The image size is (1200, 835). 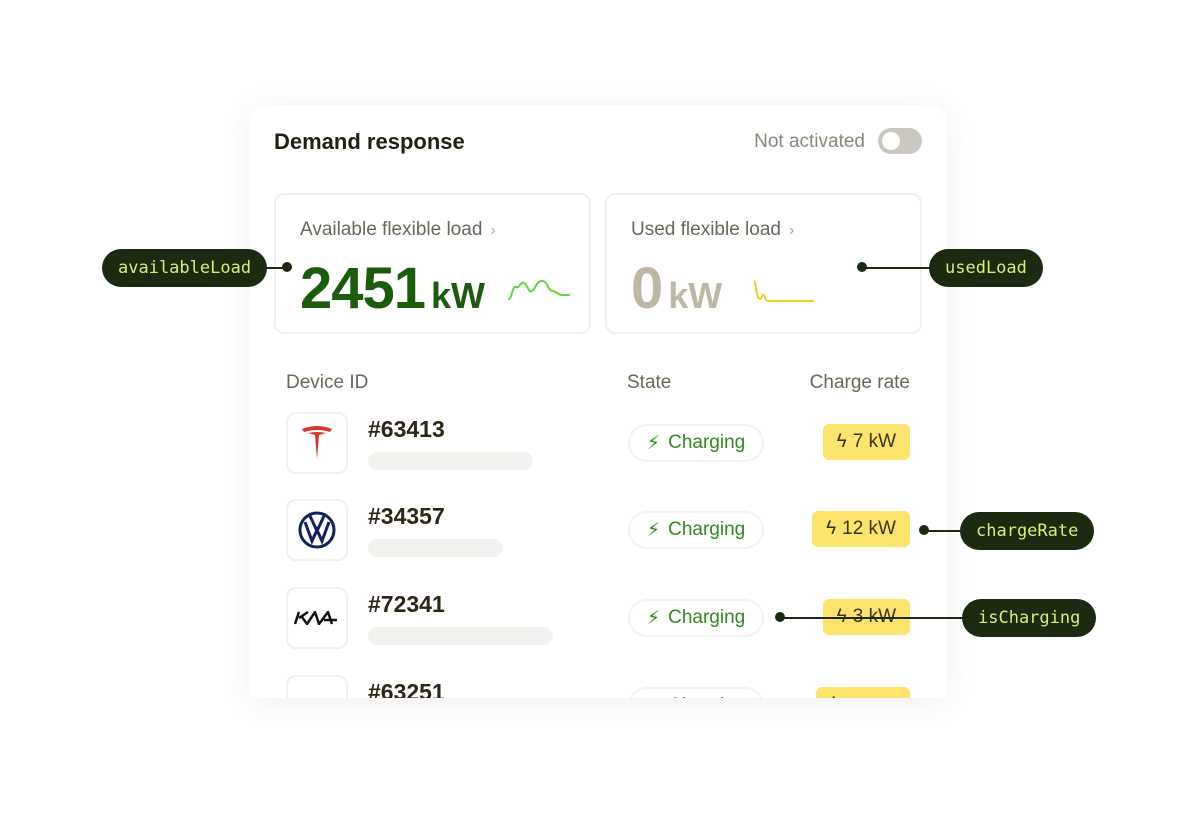 What do you see at coordinates (406, 604) in the screenshot?
I see `device-id: #72341` at bounding box center [406, 604].